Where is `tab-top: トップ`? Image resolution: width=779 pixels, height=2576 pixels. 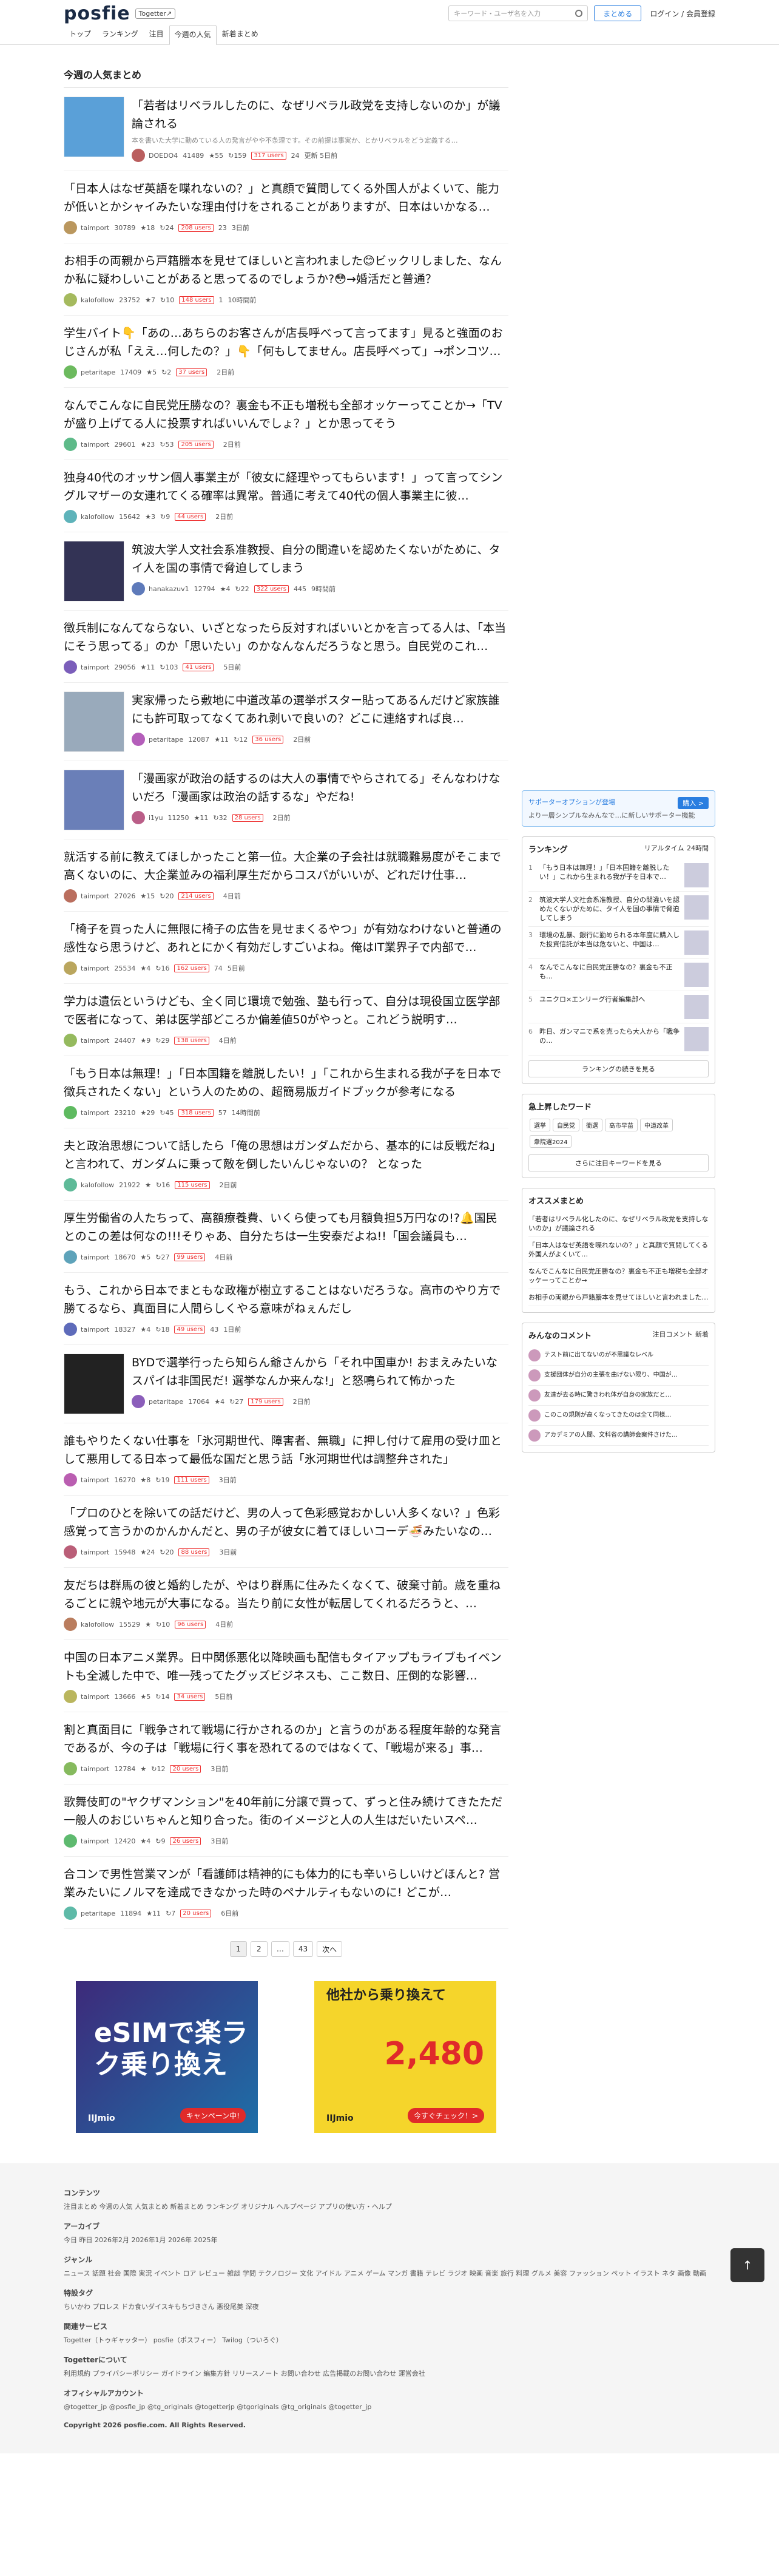 tab-top: トップ is located at coordinates (80, 36).